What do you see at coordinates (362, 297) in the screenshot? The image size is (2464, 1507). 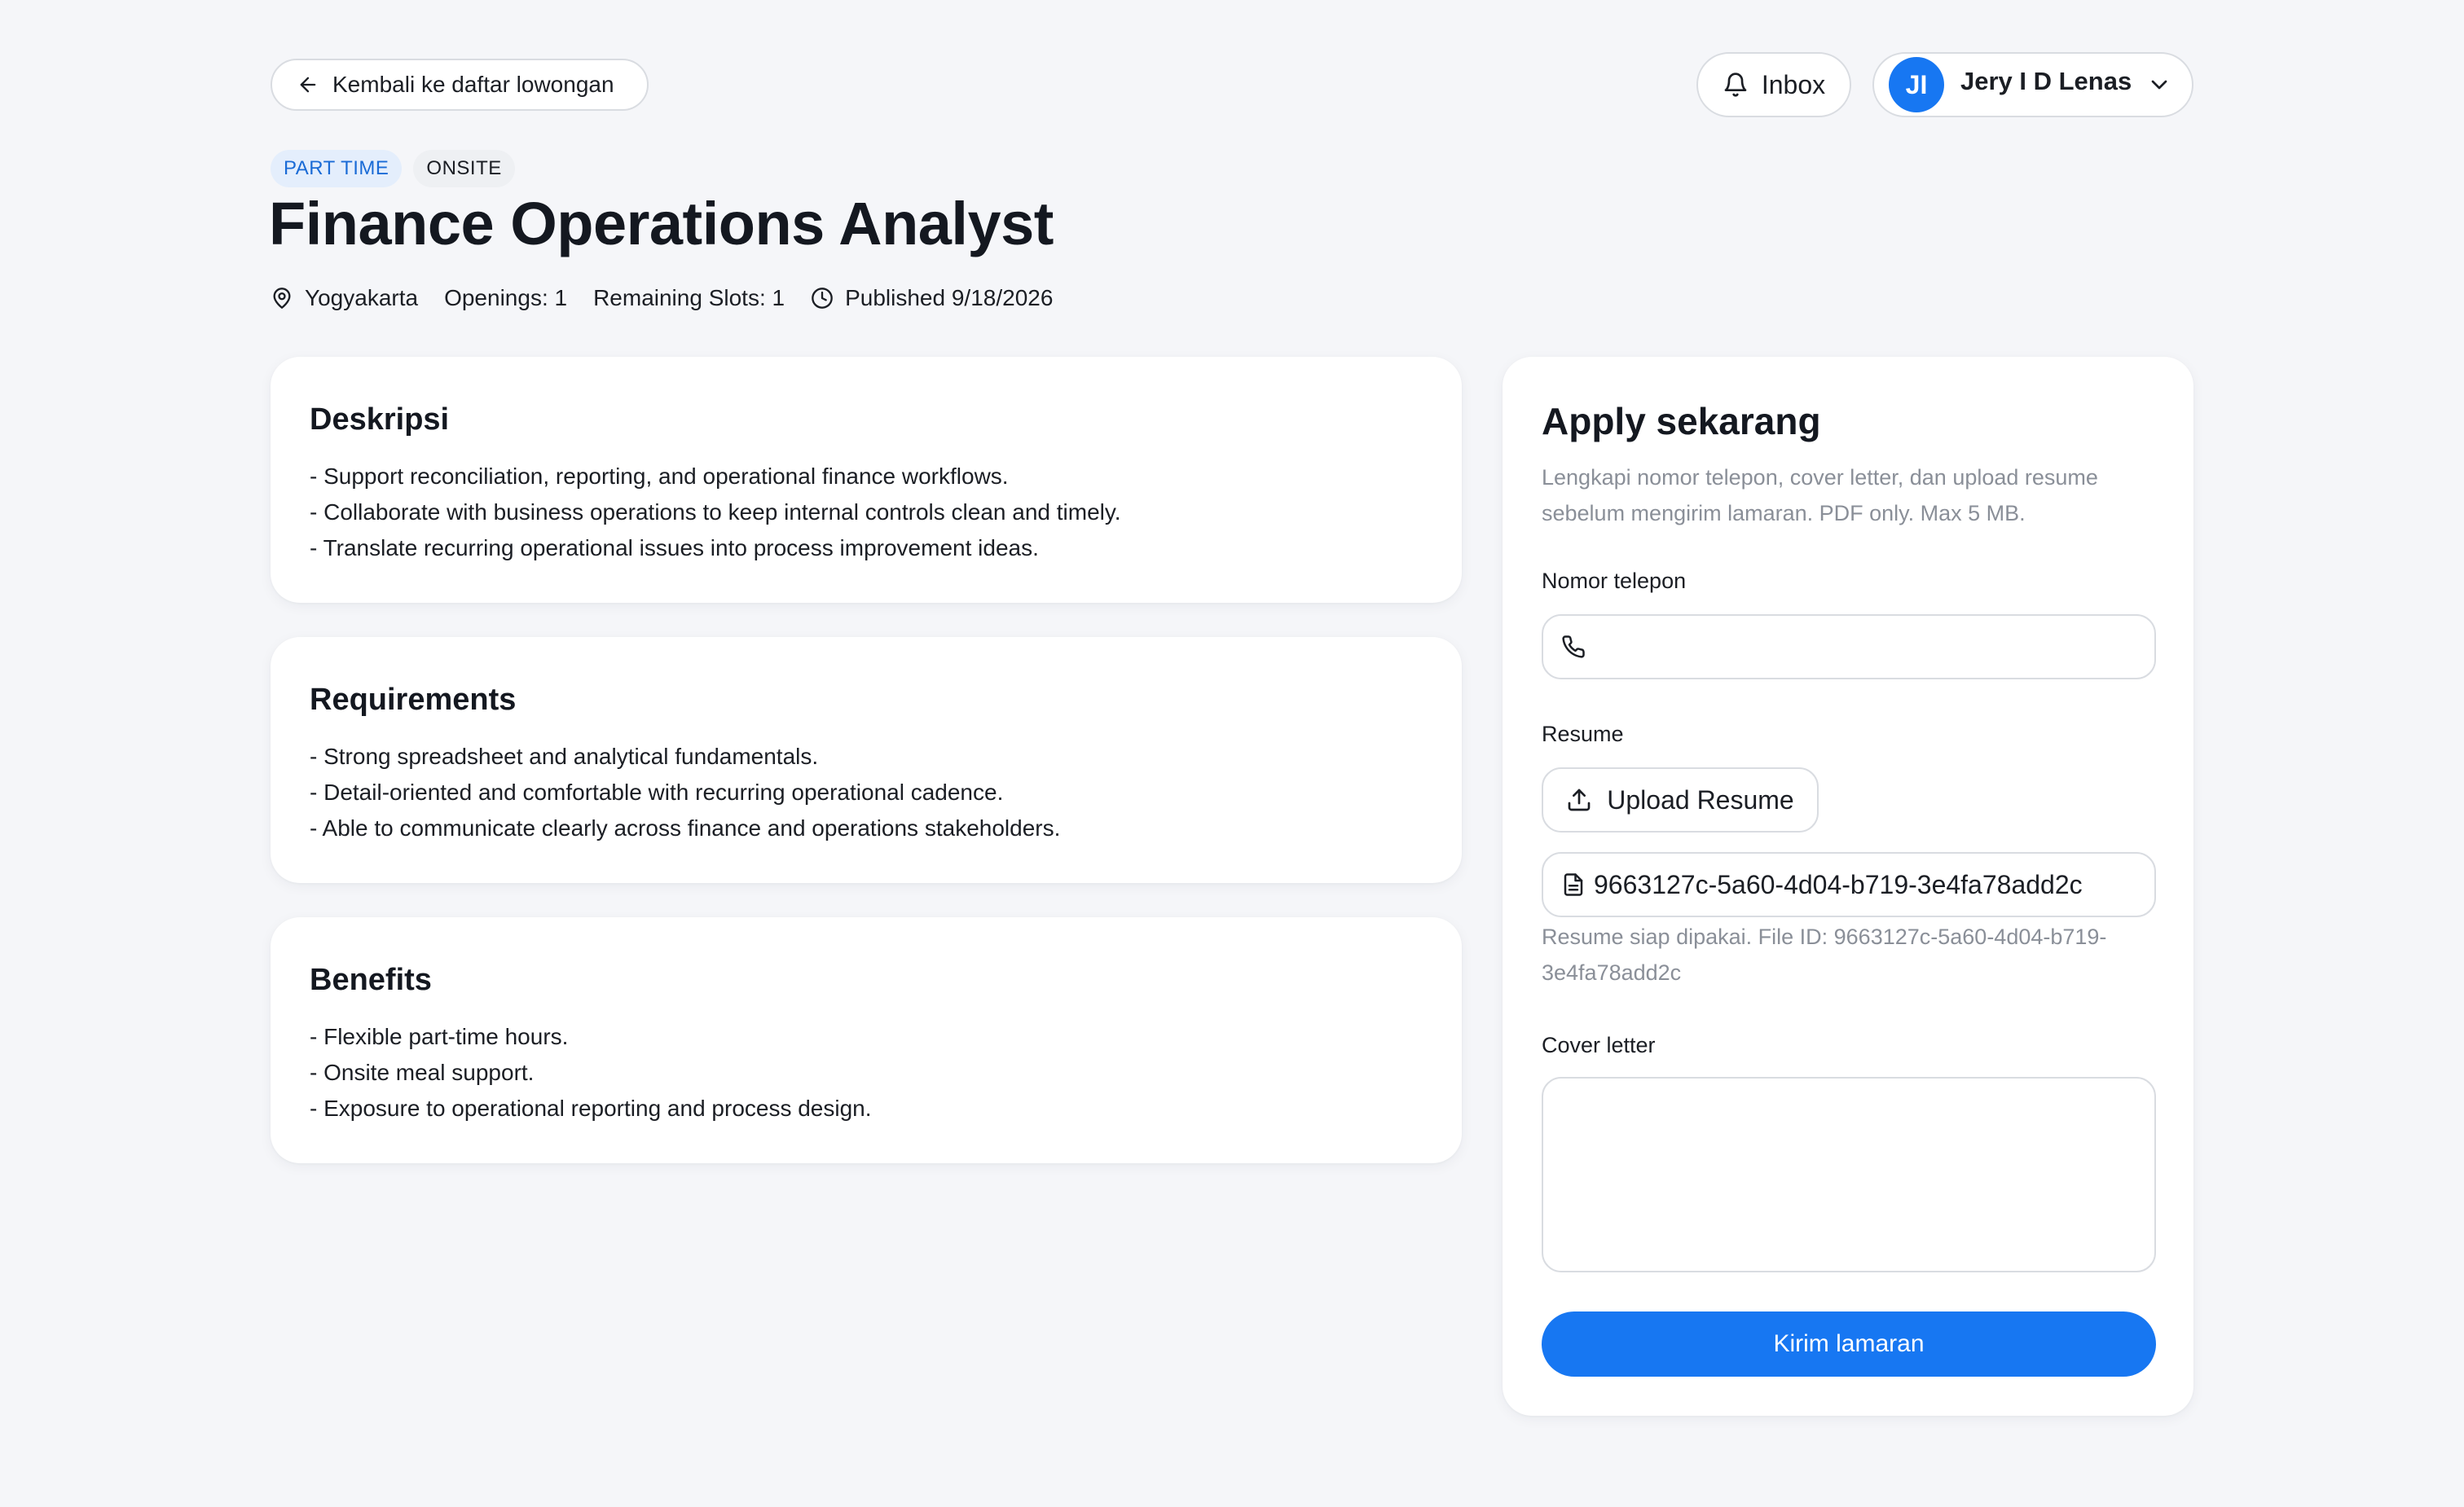 I see `location-text: Yogyakarta` at bounding box center [362, 297].